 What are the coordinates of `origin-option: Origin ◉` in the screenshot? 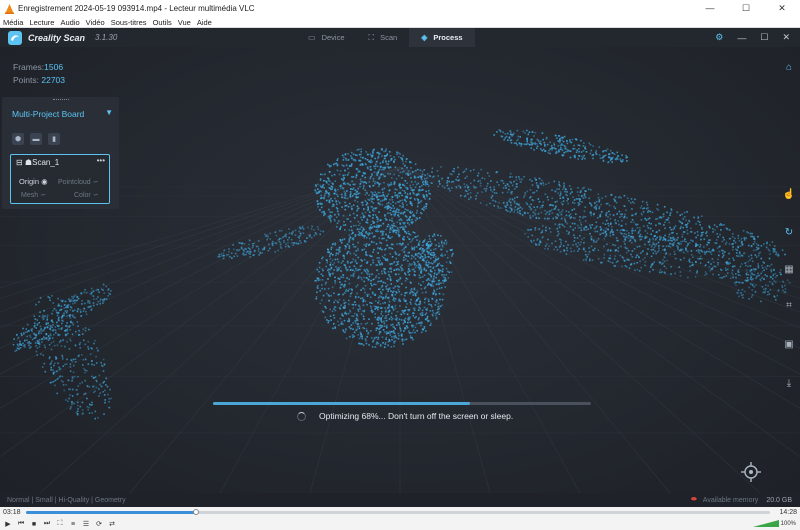 It's located at (33, 181).